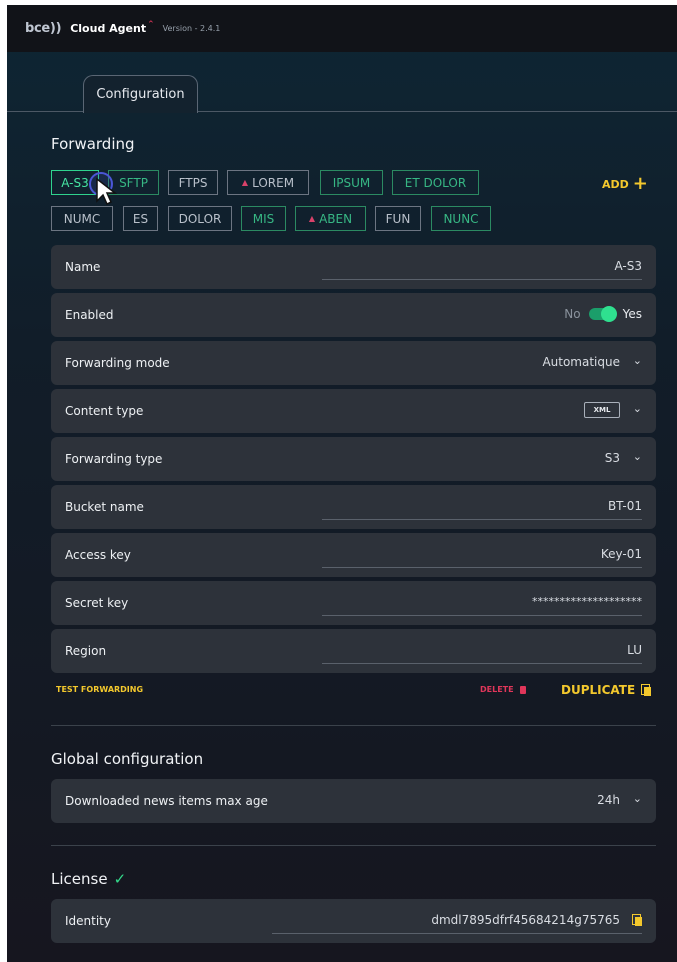  I want to click on add-label: ADD, so click(615, 184).